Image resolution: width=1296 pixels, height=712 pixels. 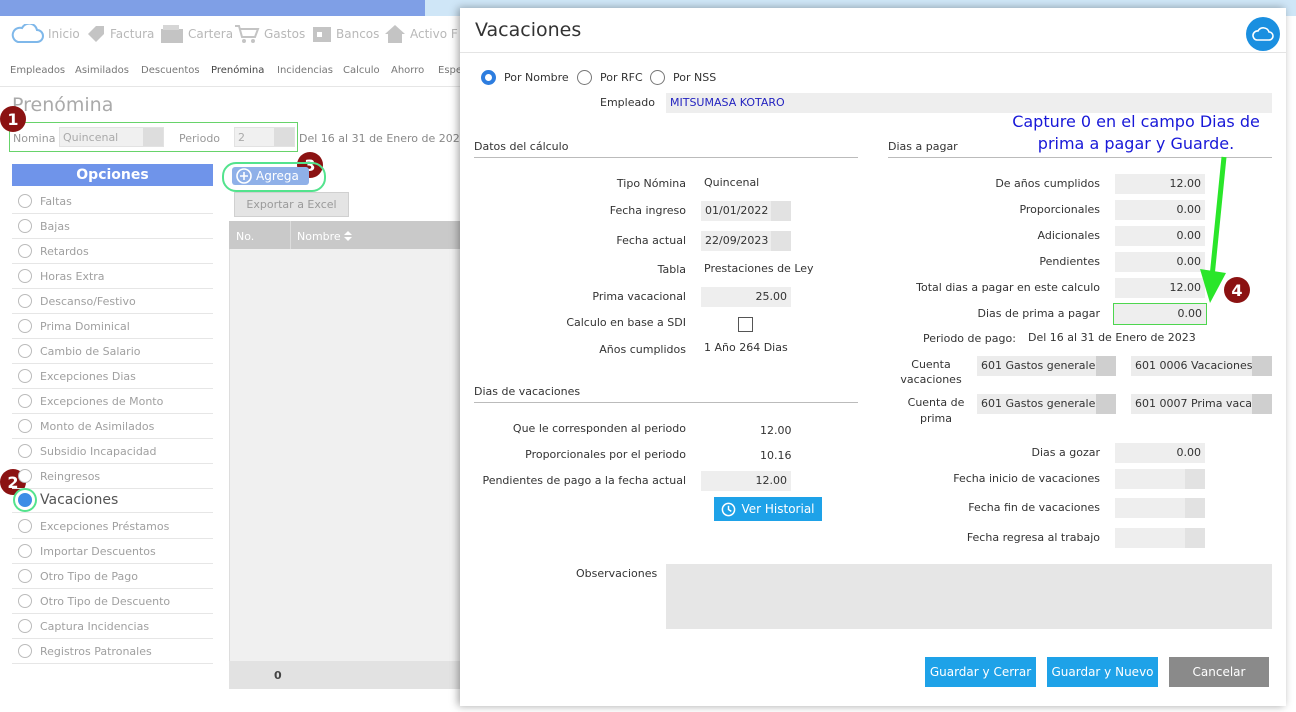 I want to click on ver-historial-button: Ver Historial, so click(x=768, y=509).